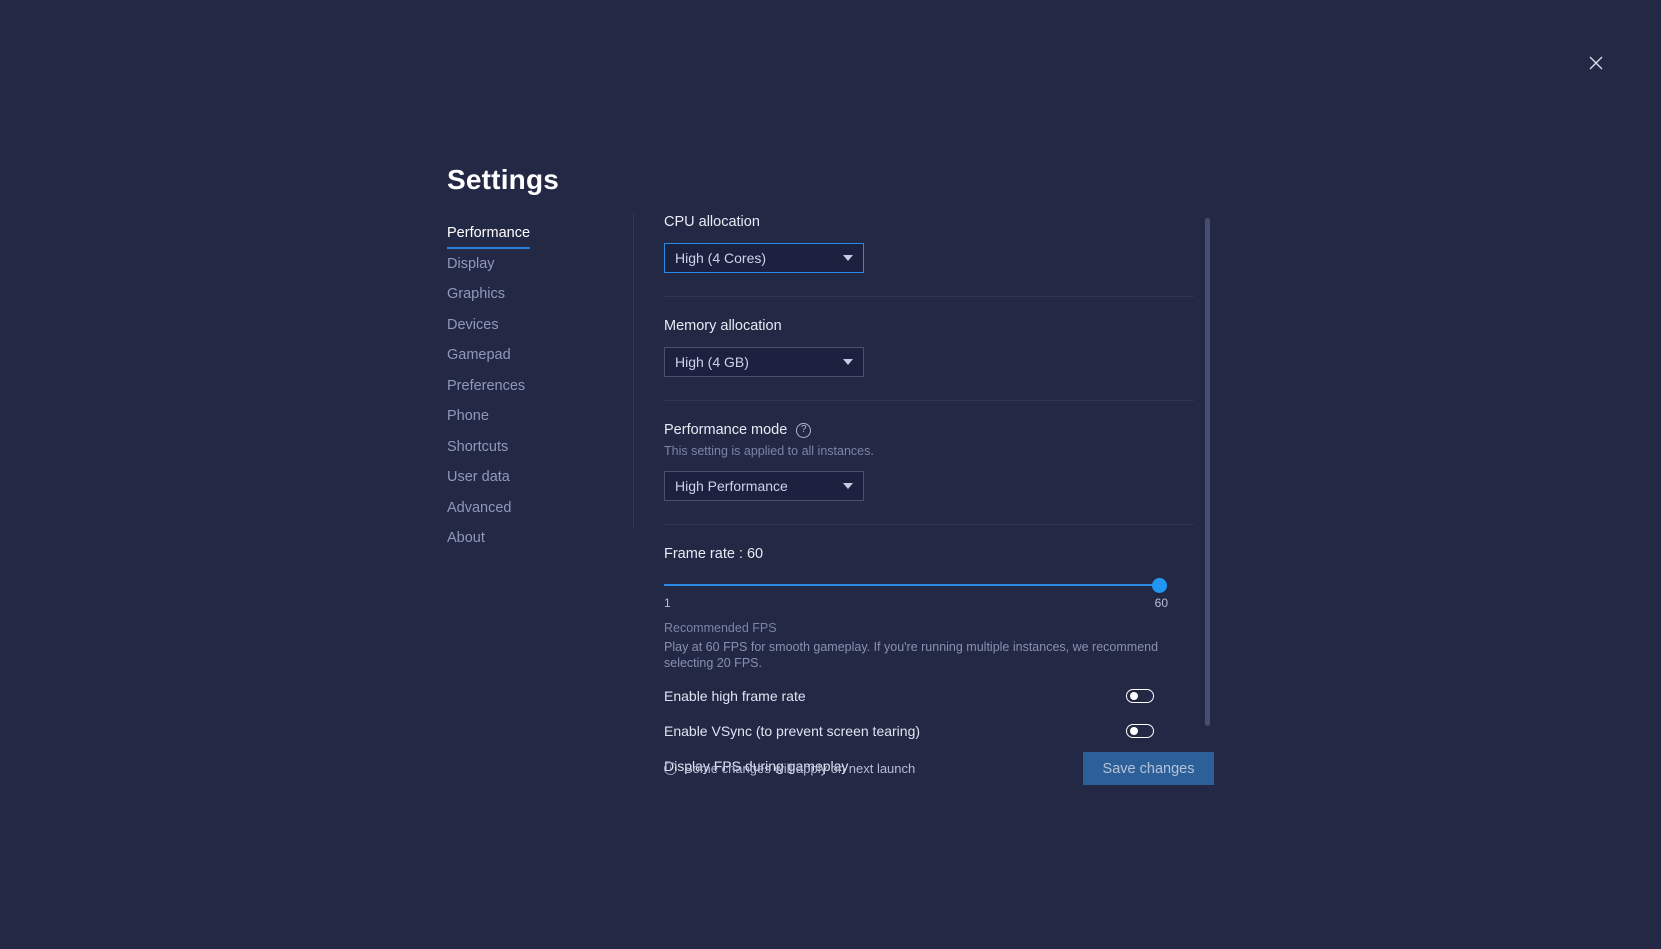 The image size is (1661, 949). What do you see at coordinates (735, 696) in the screenshot?
I see `toggle-label: Enable high frame rate` at bounding box center [735, 696].